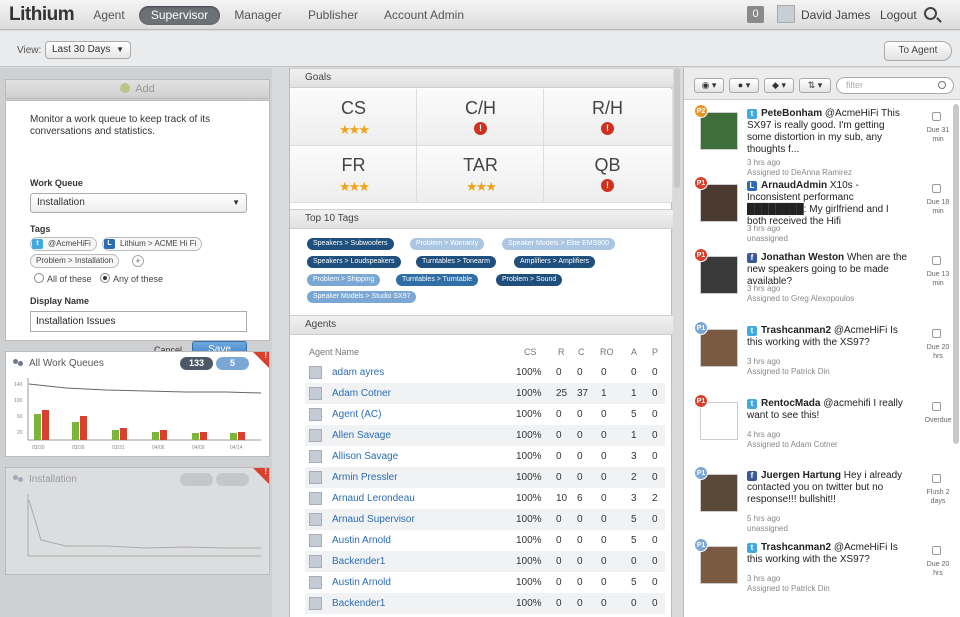  Describe the element at coordinates (485, 477) in the screenshot. I see `table-row: Armin Pressler 100% 0 0 0 2 0` at that location.